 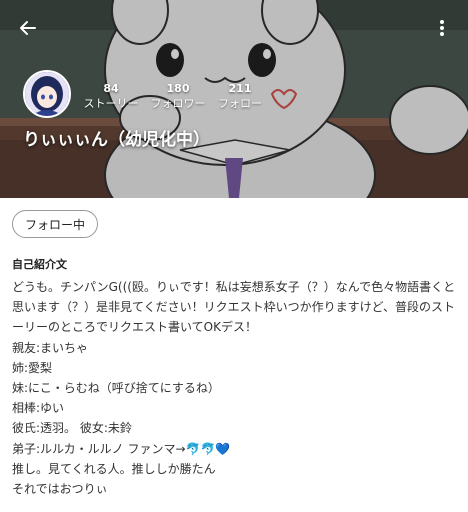 What do you see at coordinates (116, 388) in the screenshot?
I see `bio-line: 妹:にこ・らむね（呼び捨てにするね）` at bounding box center [116, 388].